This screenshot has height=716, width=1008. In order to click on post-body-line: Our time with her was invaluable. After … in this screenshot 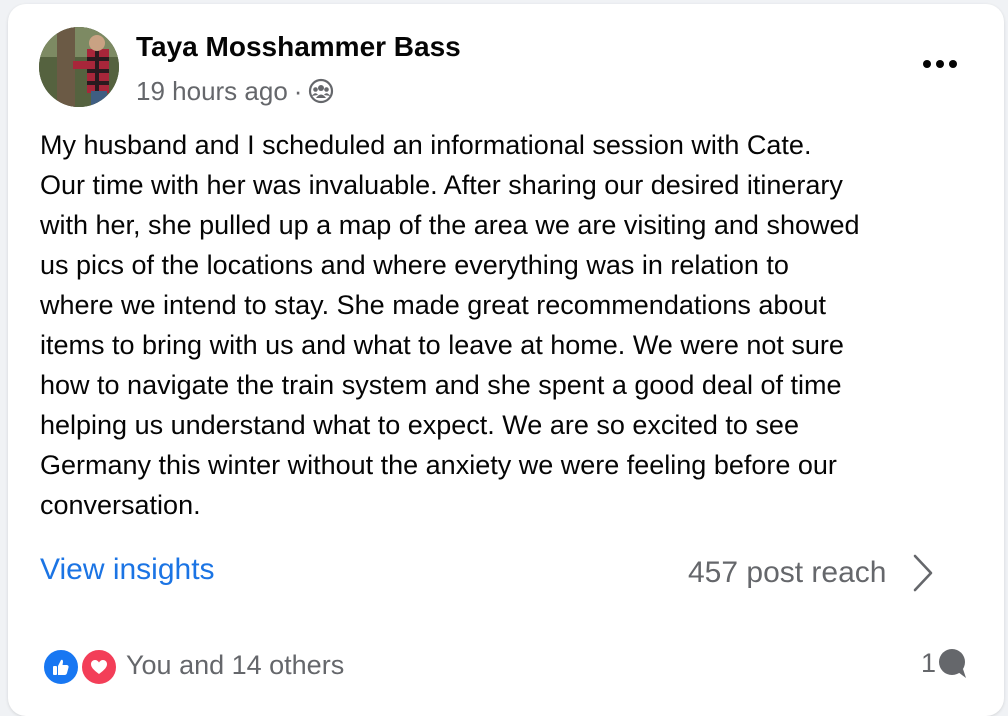, I will do `click(441, 185)`.